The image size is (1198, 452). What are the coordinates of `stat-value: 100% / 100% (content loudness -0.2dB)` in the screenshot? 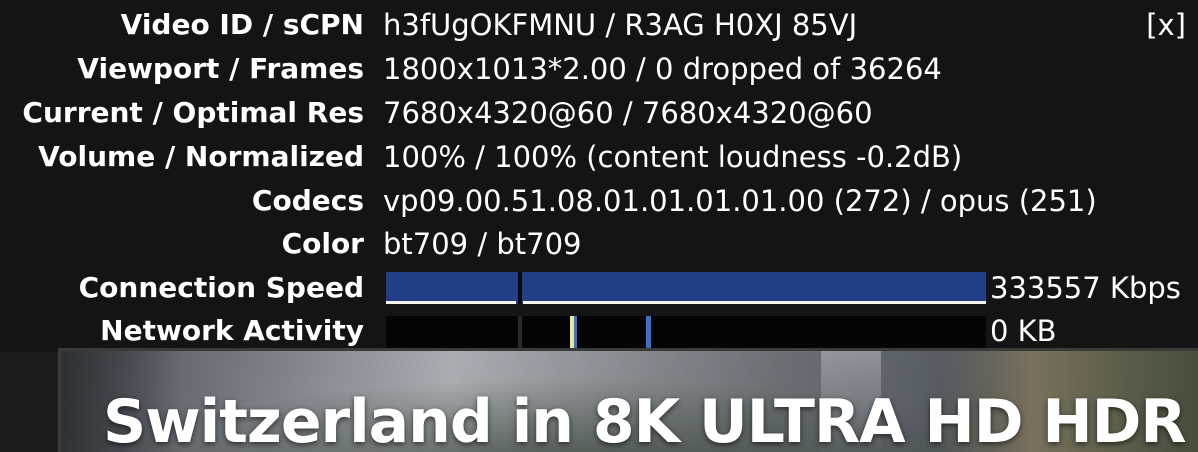 It's located at (673, 157).